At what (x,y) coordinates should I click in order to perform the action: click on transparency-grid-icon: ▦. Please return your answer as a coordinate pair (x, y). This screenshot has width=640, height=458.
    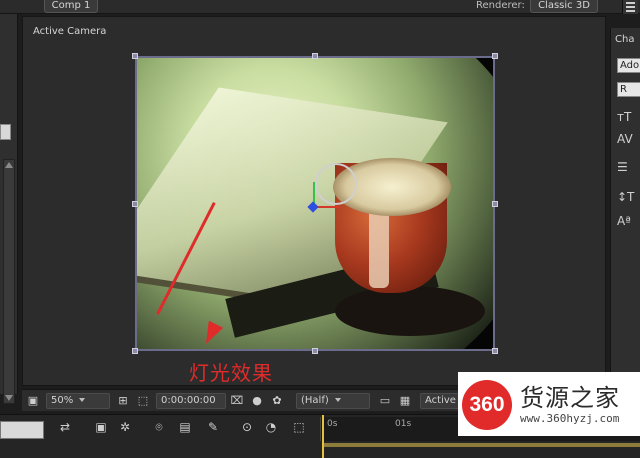
    Looking at the image, I should click on (405, 401).